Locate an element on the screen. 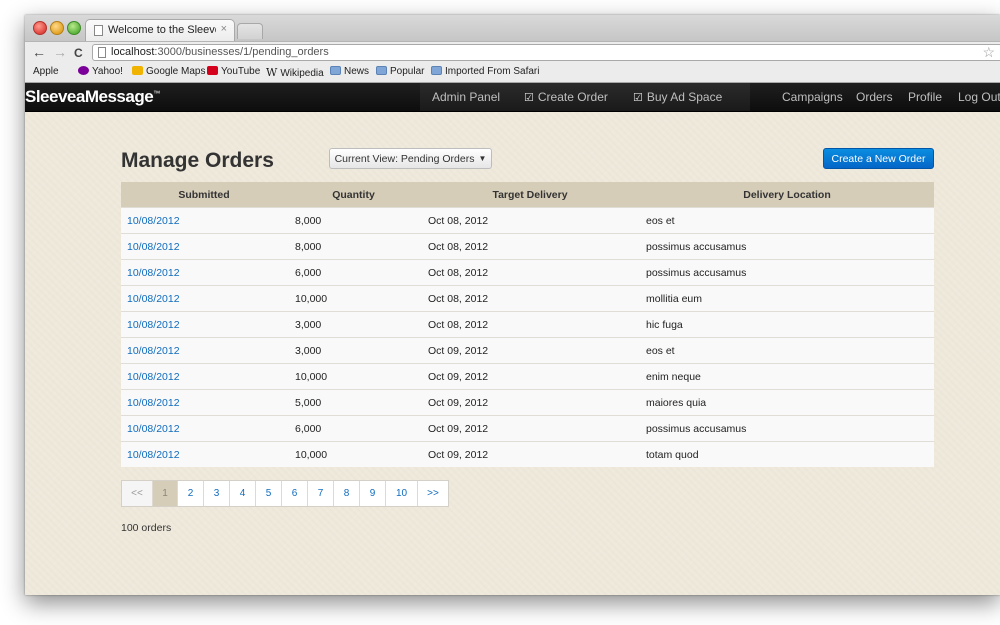  delivery-location-cell: totam quod is located at coordinates (787, 454).